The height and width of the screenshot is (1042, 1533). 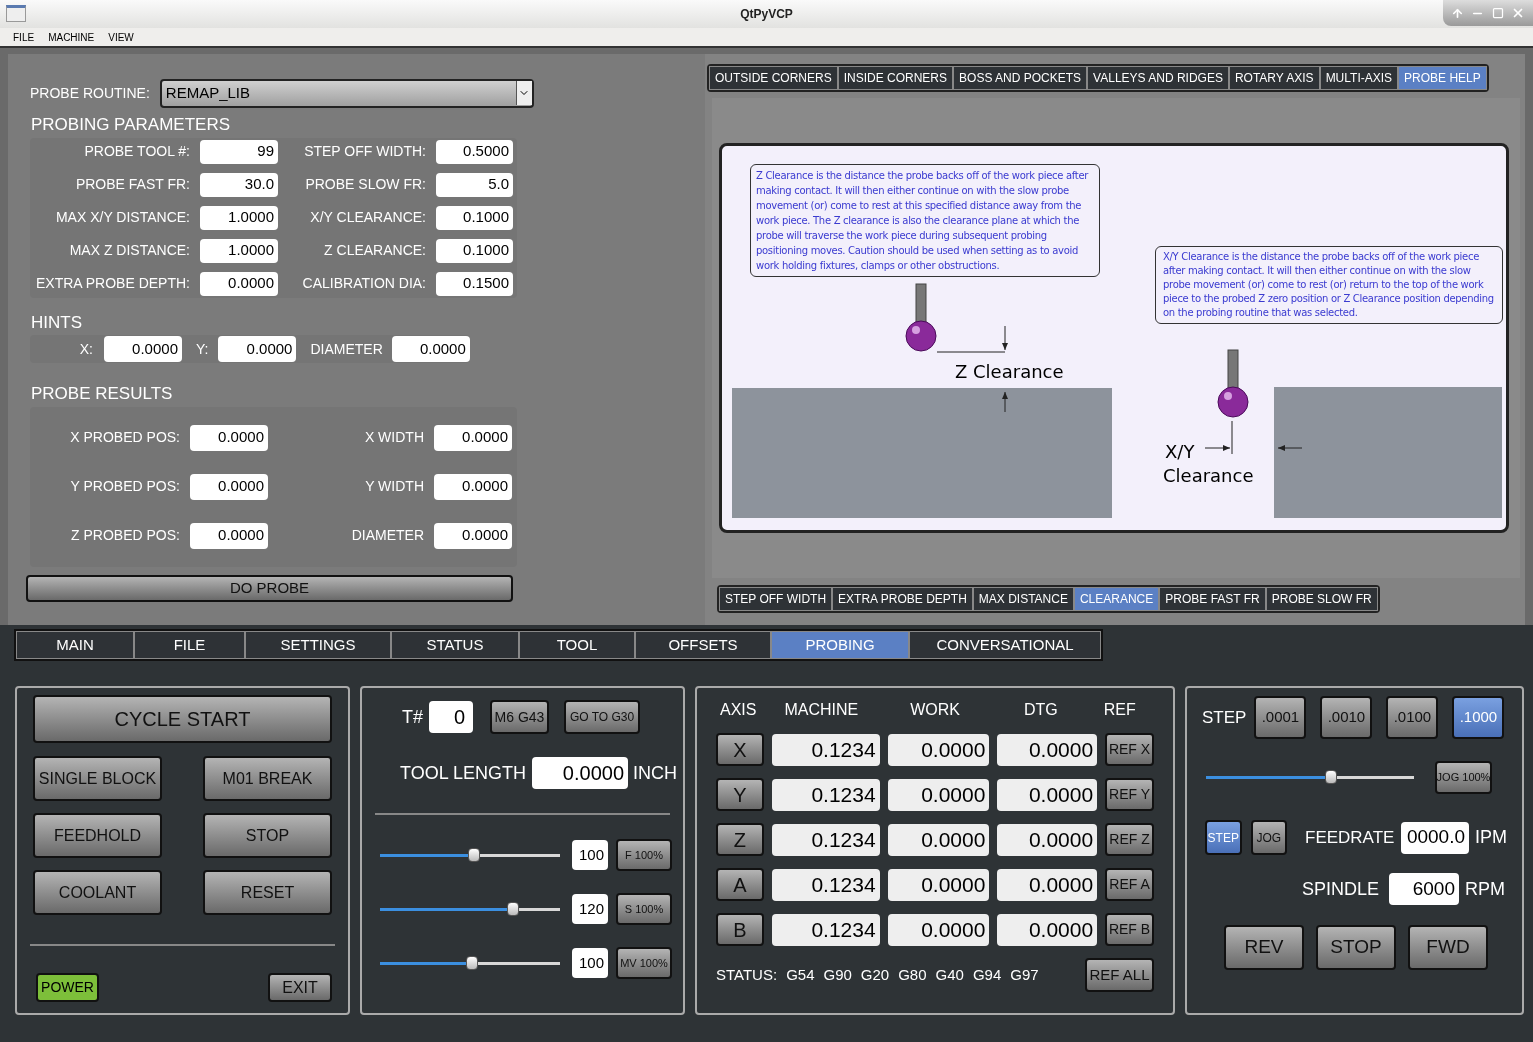 I want to click on increment-button: .0010, so click(x=1346, y=717).